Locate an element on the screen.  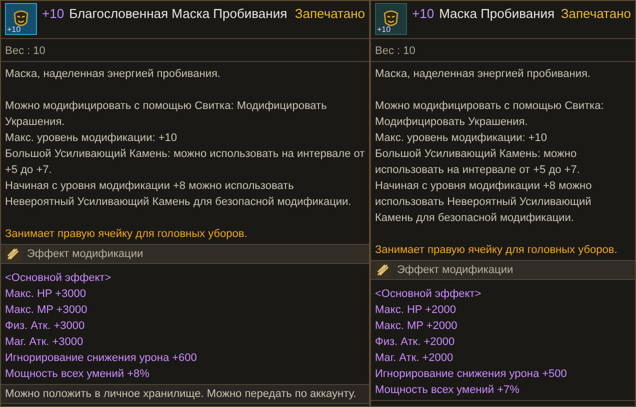
effect-line: Игнорирование снижения урона +500 is located at coordinates (471, 374).